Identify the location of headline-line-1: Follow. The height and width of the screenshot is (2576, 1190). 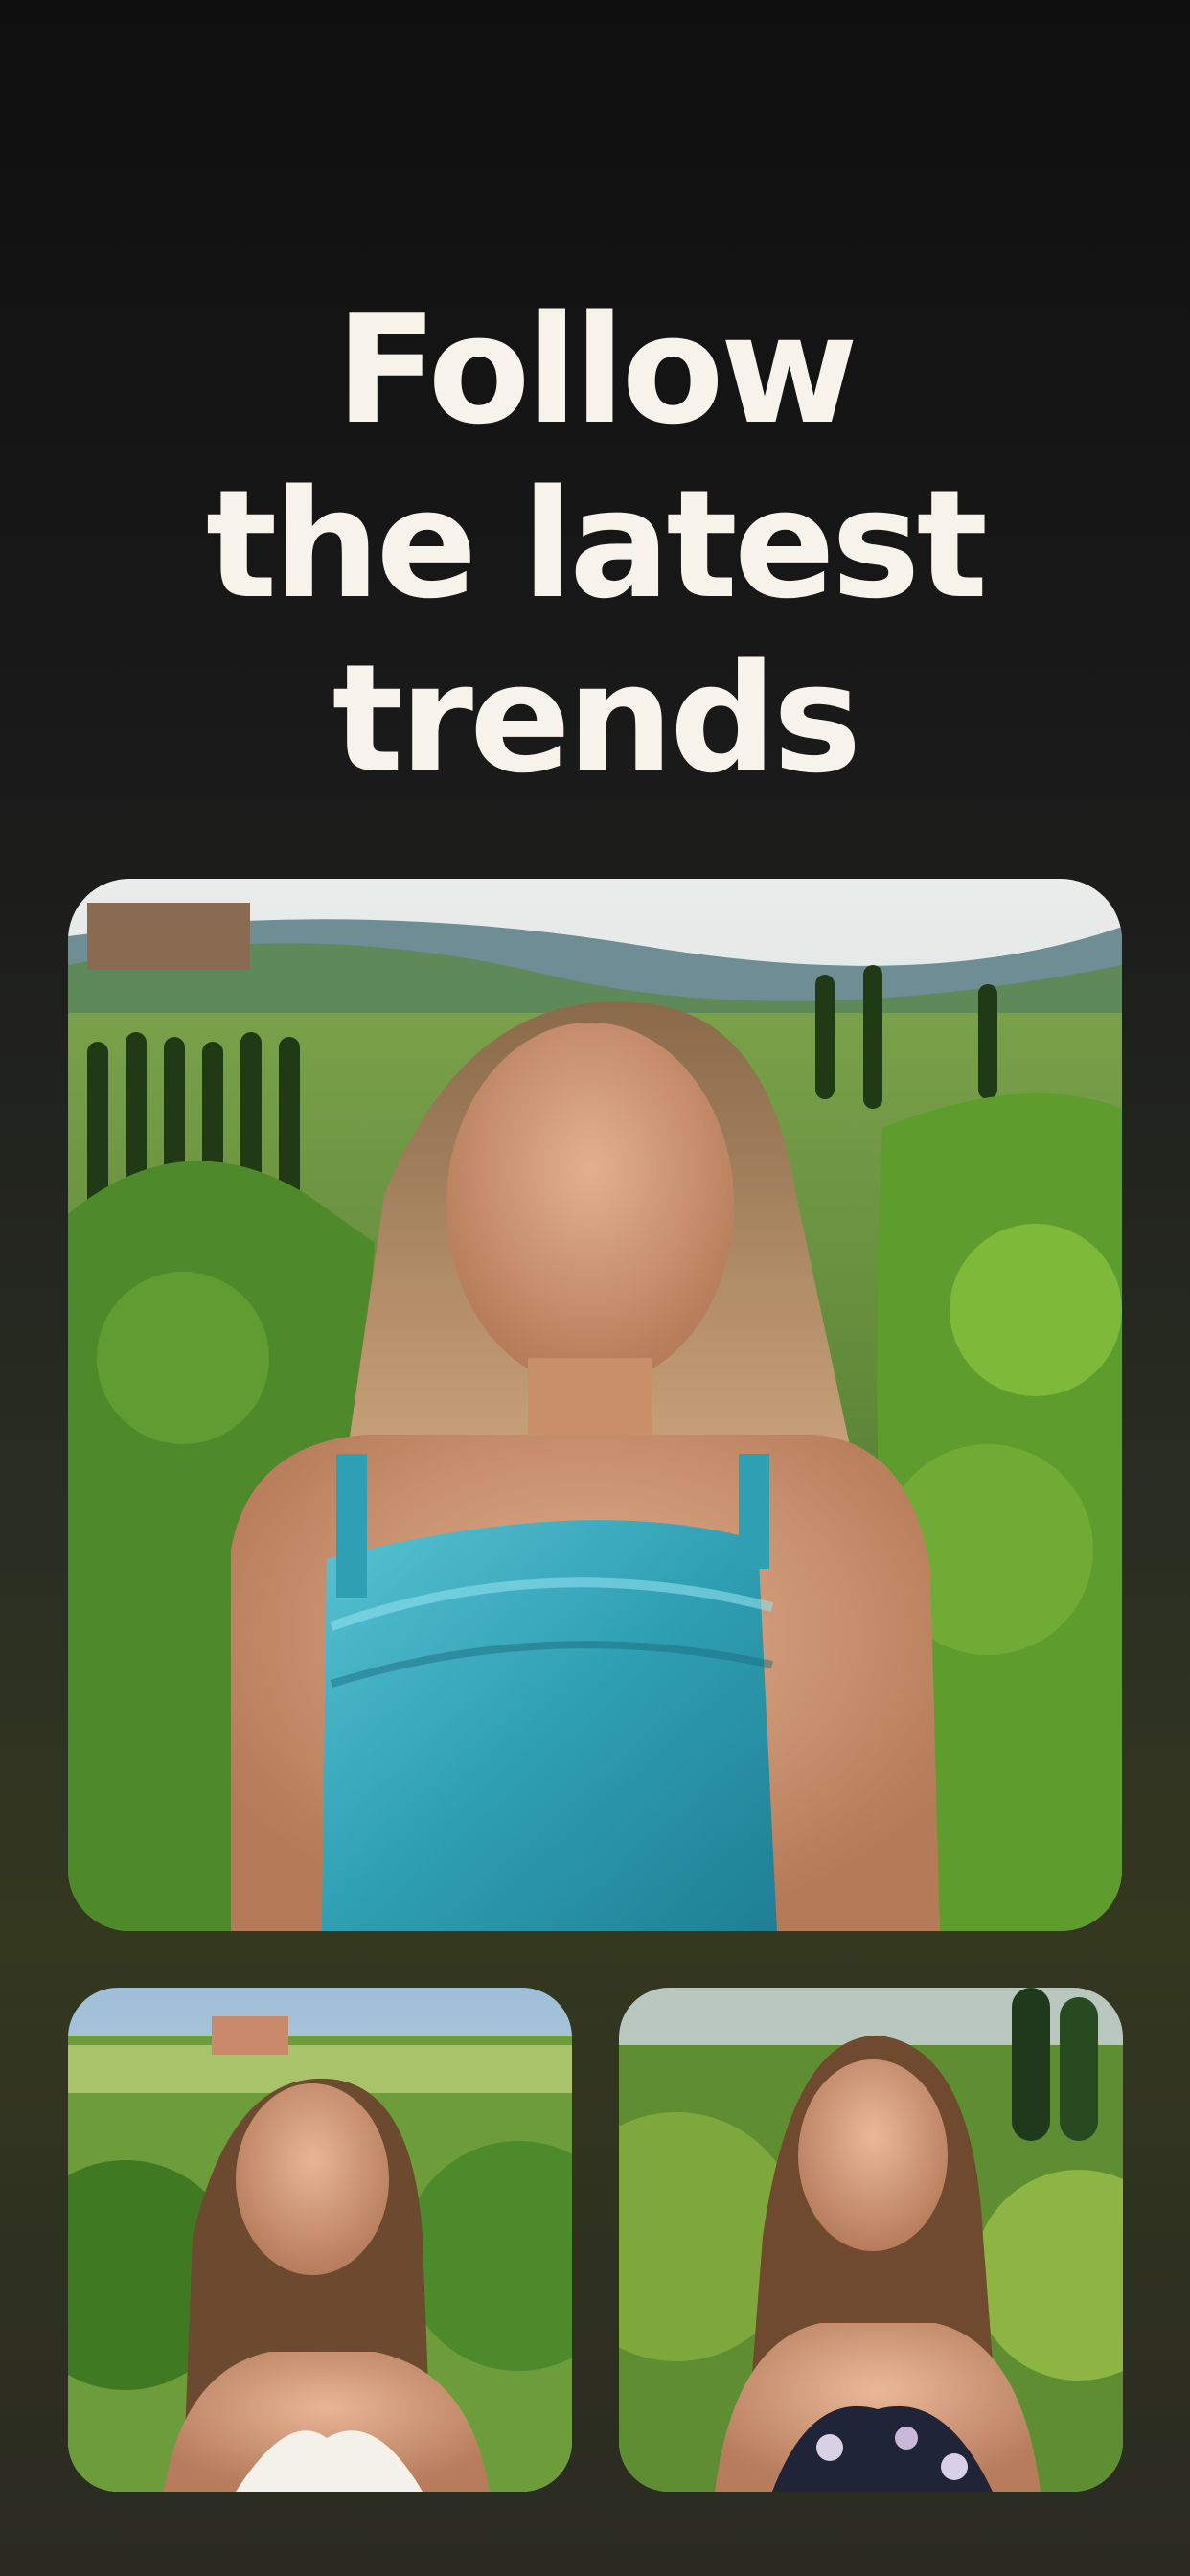
(596, 369).